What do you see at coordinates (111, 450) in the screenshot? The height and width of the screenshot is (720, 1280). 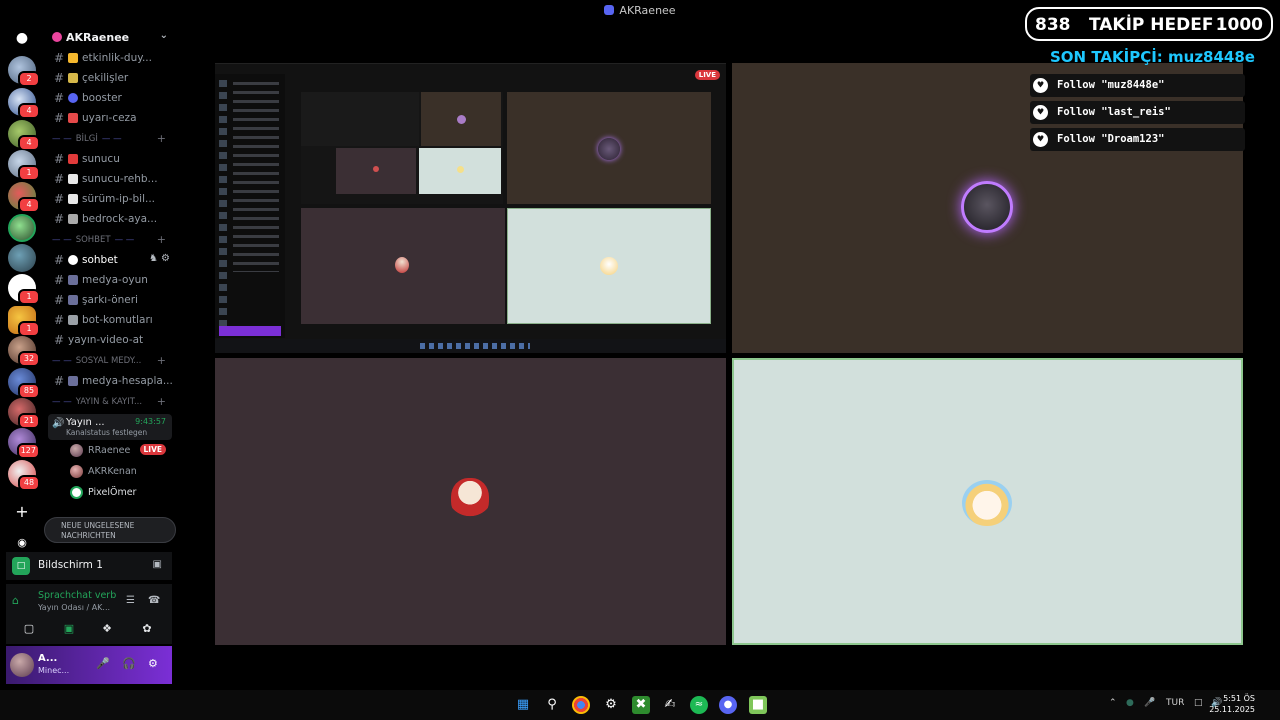 I see `voice-user: RRaenee LIVE` at bounding box center [111, 450].